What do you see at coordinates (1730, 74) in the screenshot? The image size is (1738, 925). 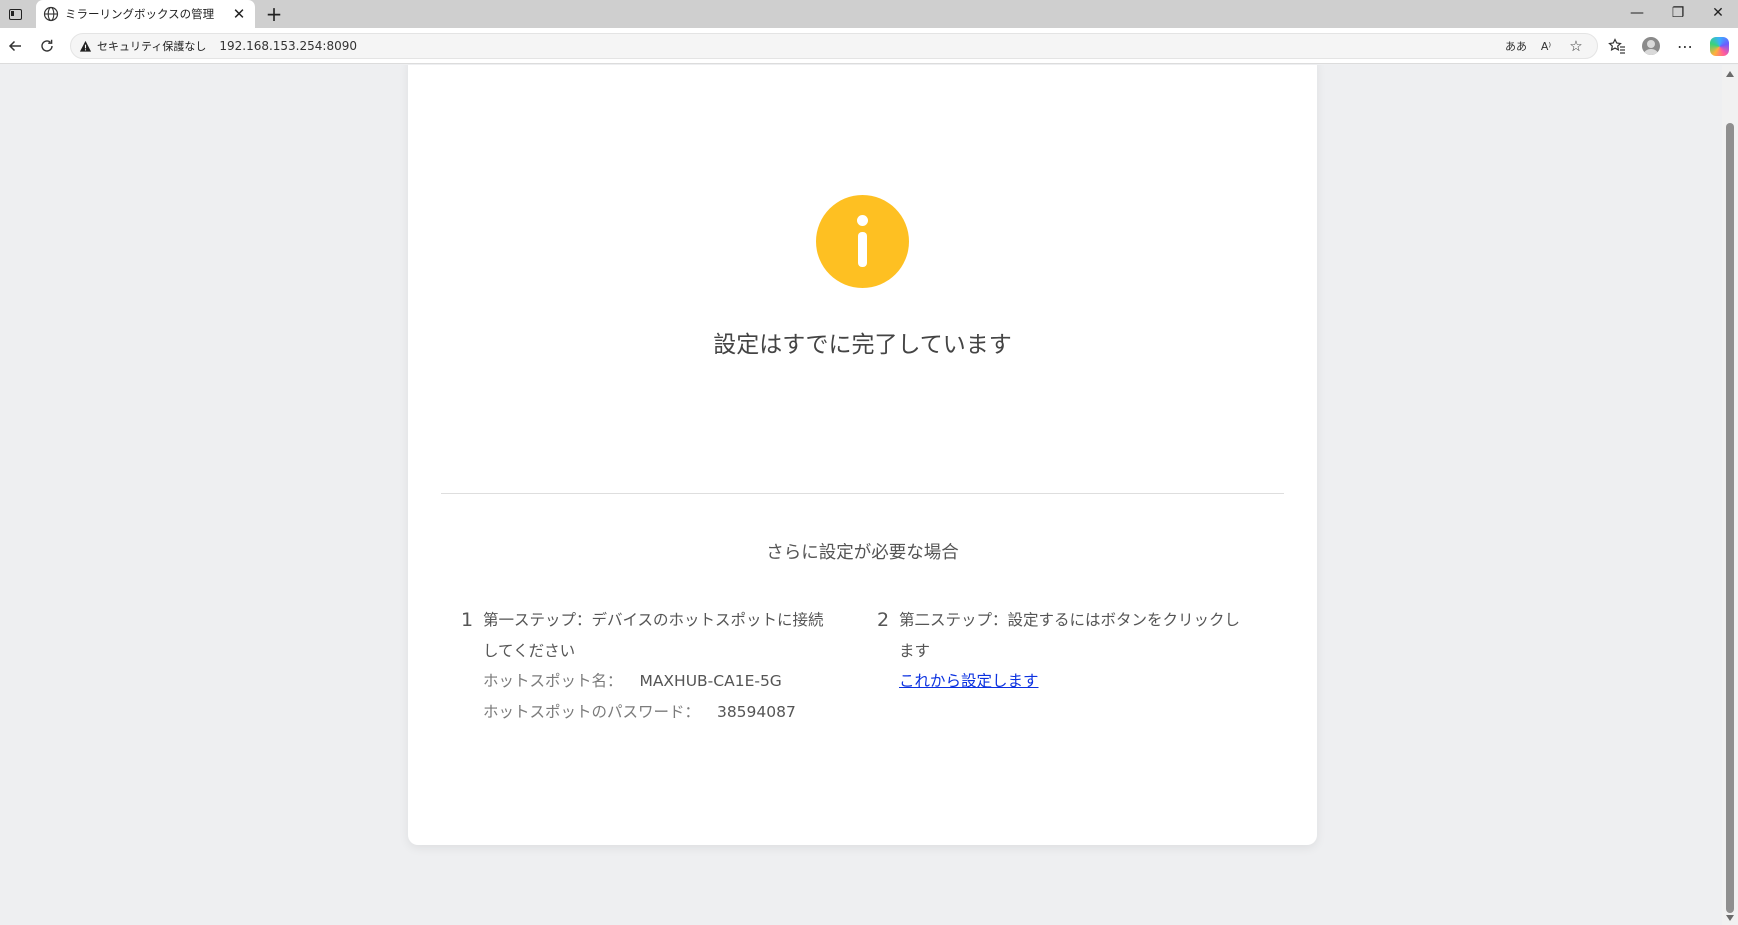 I see `scroll-up-icon` at bounding box center [1730, 74].